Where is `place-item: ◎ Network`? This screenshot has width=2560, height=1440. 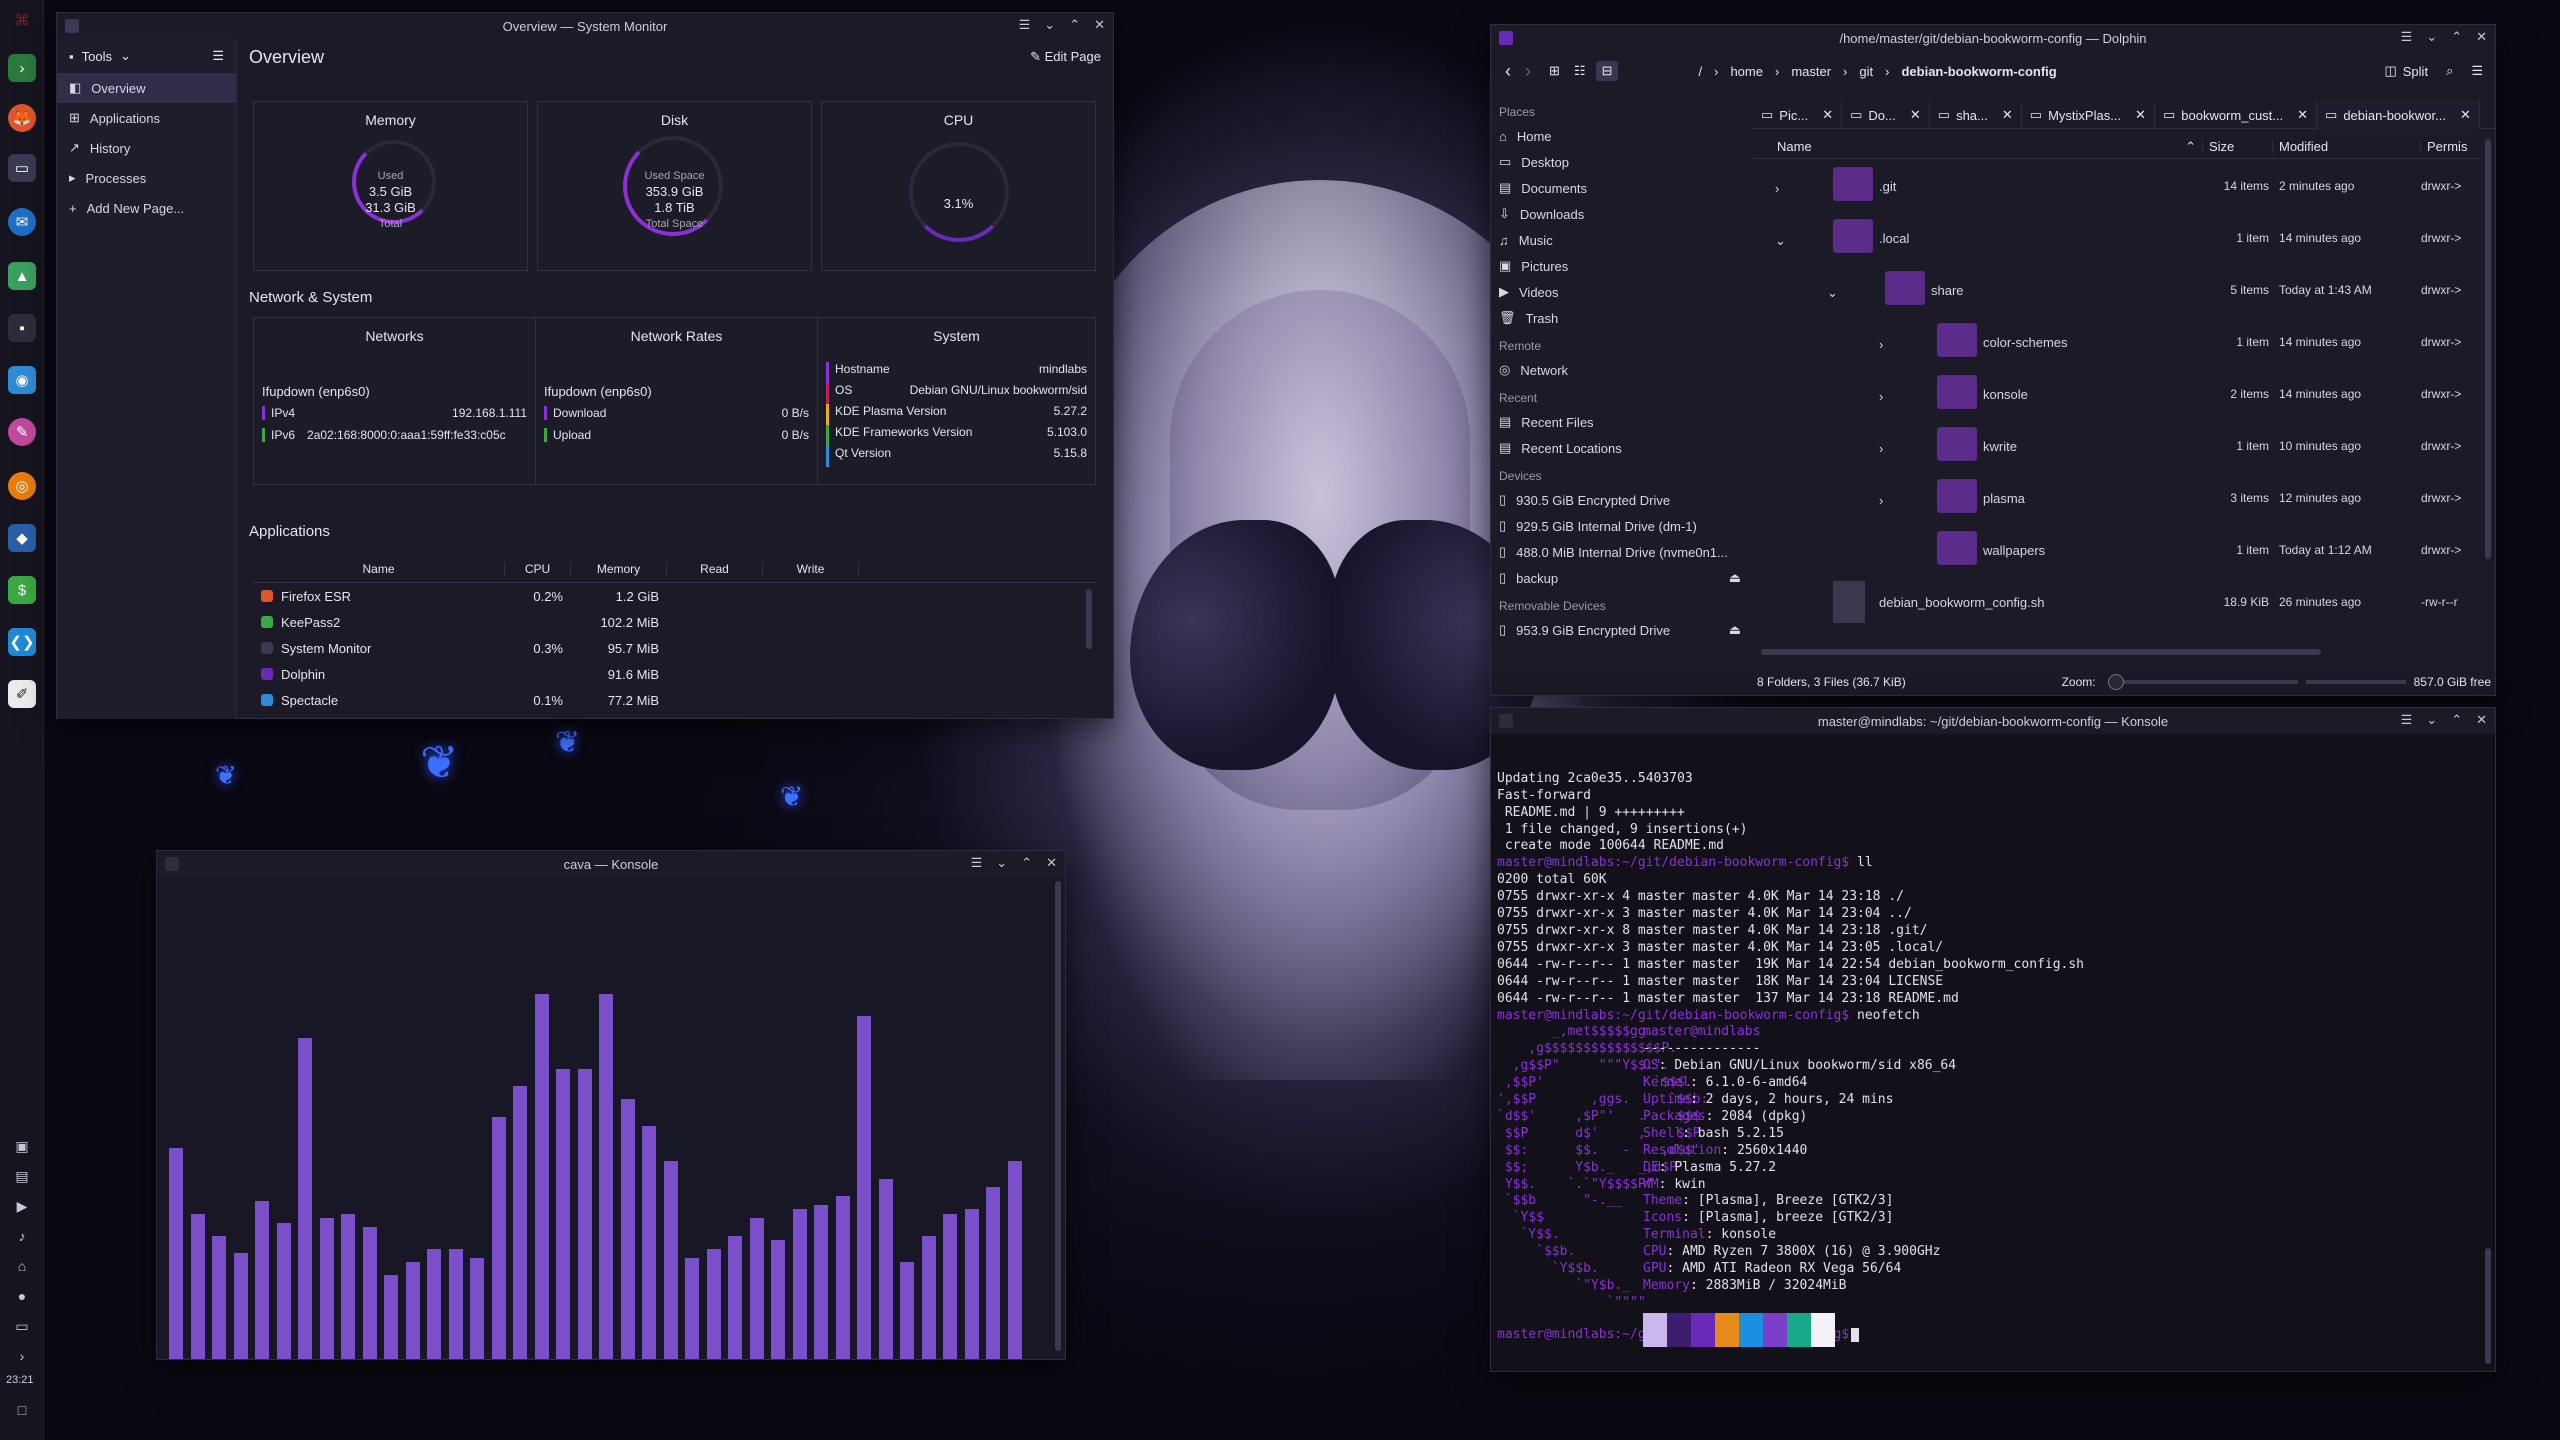
place-item: ◎ Network is located at coordinates (1620, 370).